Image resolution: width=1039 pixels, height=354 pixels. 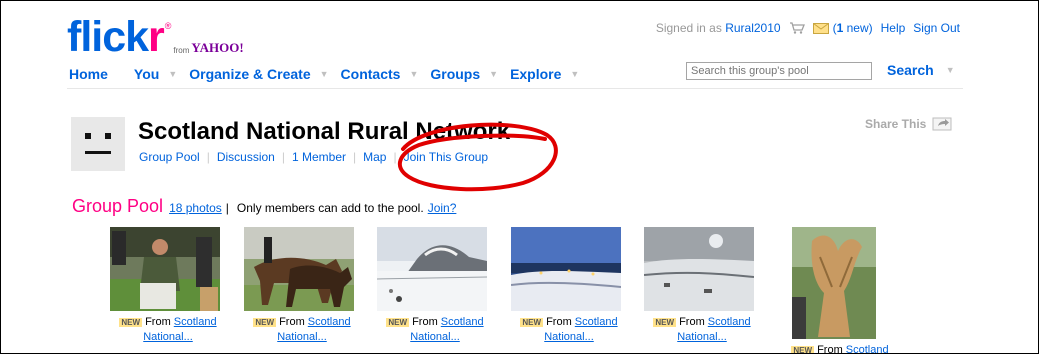 I want to click on flickr-logo: flick r ® from YAHOO!, so click(x=155, y=36).